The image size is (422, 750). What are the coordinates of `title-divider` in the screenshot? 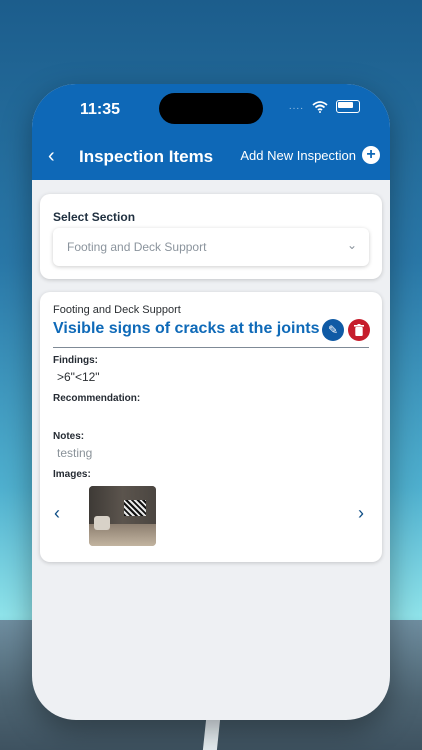 It's located at (211, 347).